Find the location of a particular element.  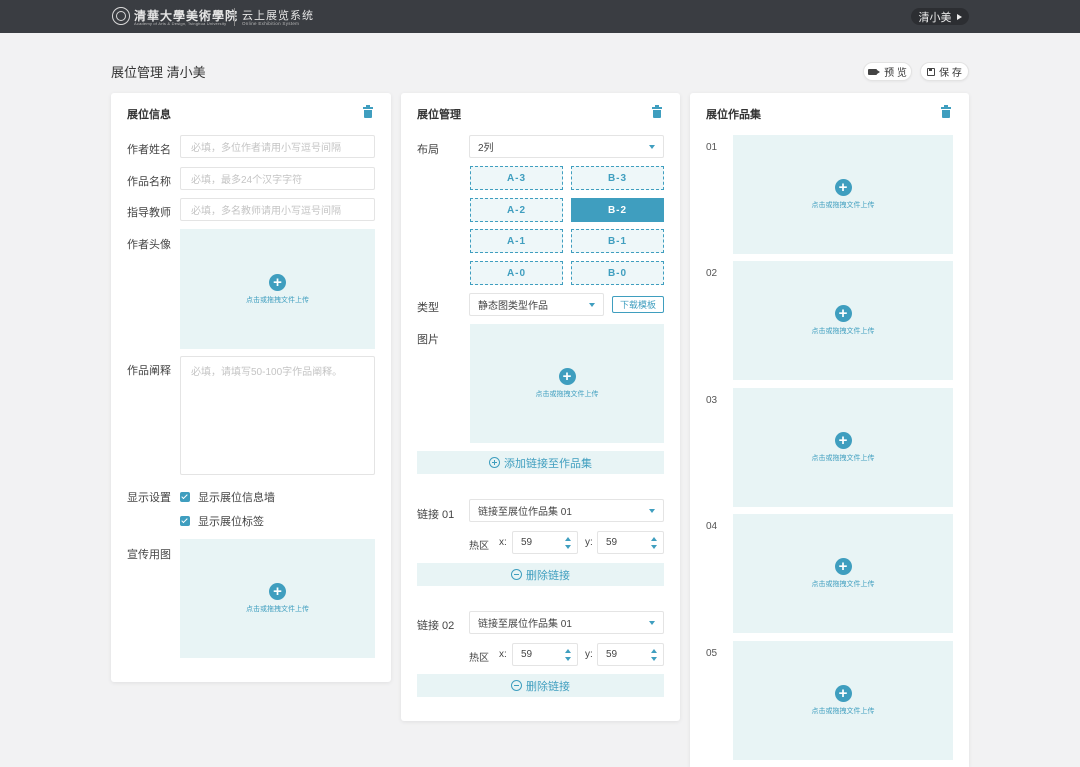

promo-image-upload: + 点击或拖拽文件上传 is located at coordinates (277, 598).